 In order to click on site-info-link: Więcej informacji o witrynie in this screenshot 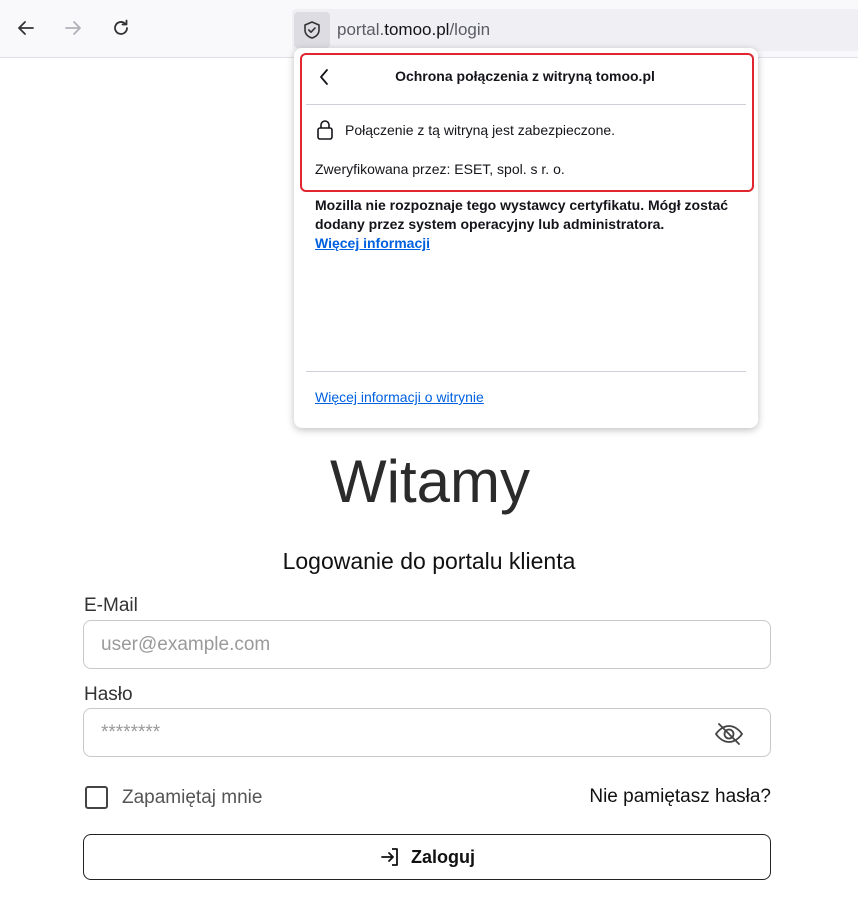, I will do `click(399, 397)`.